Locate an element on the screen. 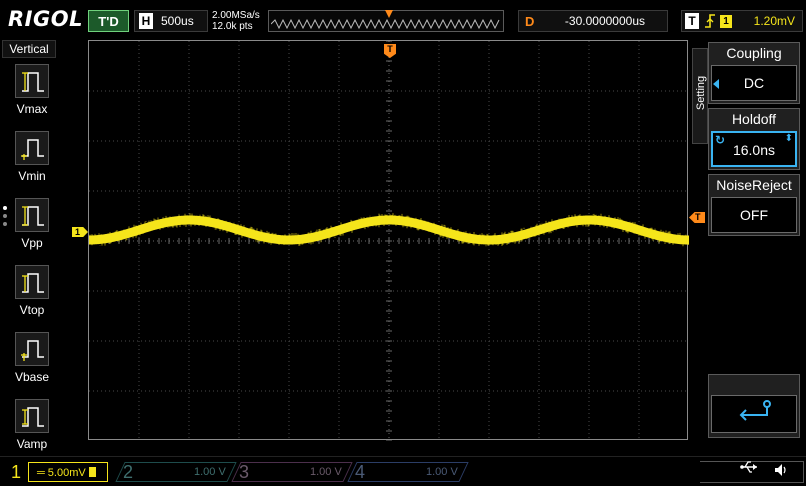 The width and height of the screenshot is (806, 486). measure-vamp: Vamp is located at coordinates (32, 428).